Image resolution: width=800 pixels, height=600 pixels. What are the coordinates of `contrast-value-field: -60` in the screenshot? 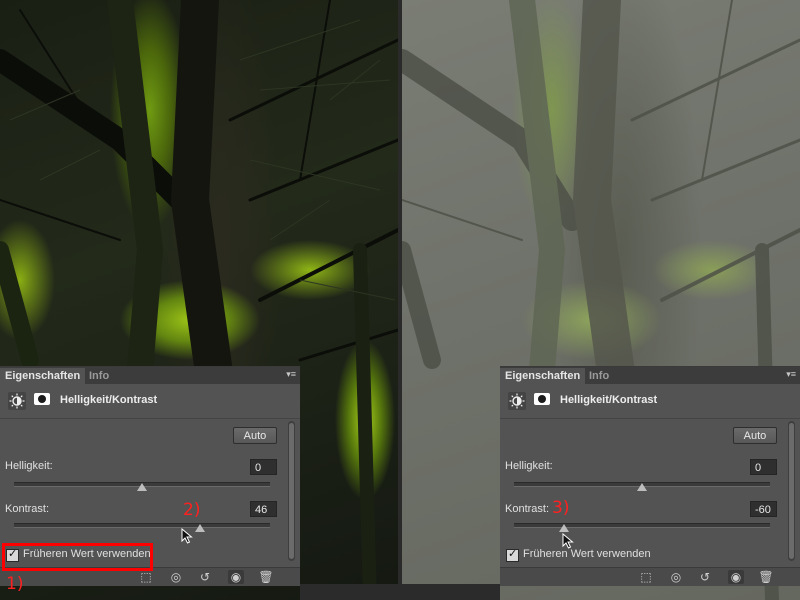 It's located at (763, 509).